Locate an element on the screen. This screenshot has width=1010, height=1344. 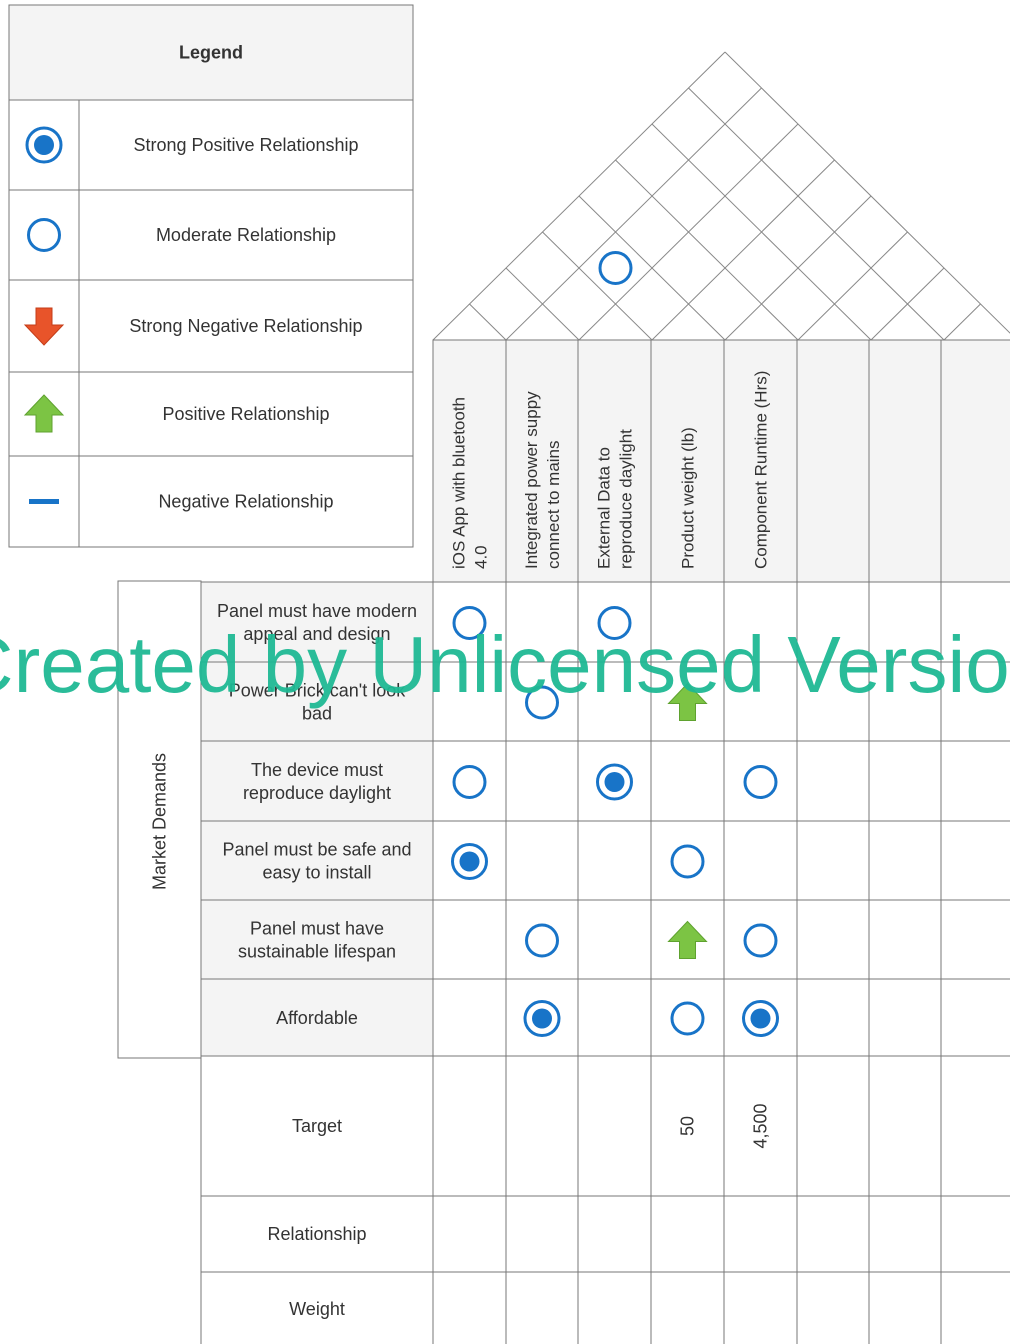
column-header-line: iOS App with bluetooth is located at coordinates (459, 483).